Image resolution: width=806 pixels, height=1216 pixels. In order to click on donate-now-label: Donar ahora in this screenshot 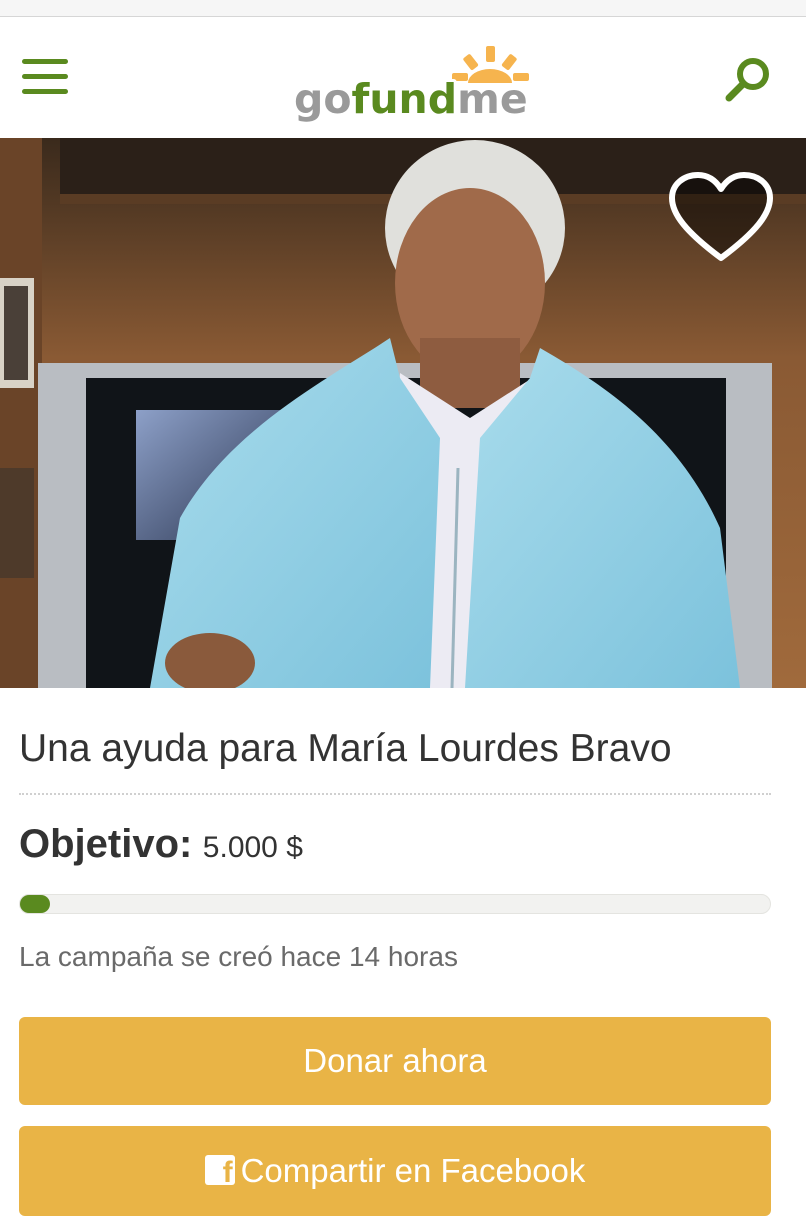, I will do `click(395, 1060)`.